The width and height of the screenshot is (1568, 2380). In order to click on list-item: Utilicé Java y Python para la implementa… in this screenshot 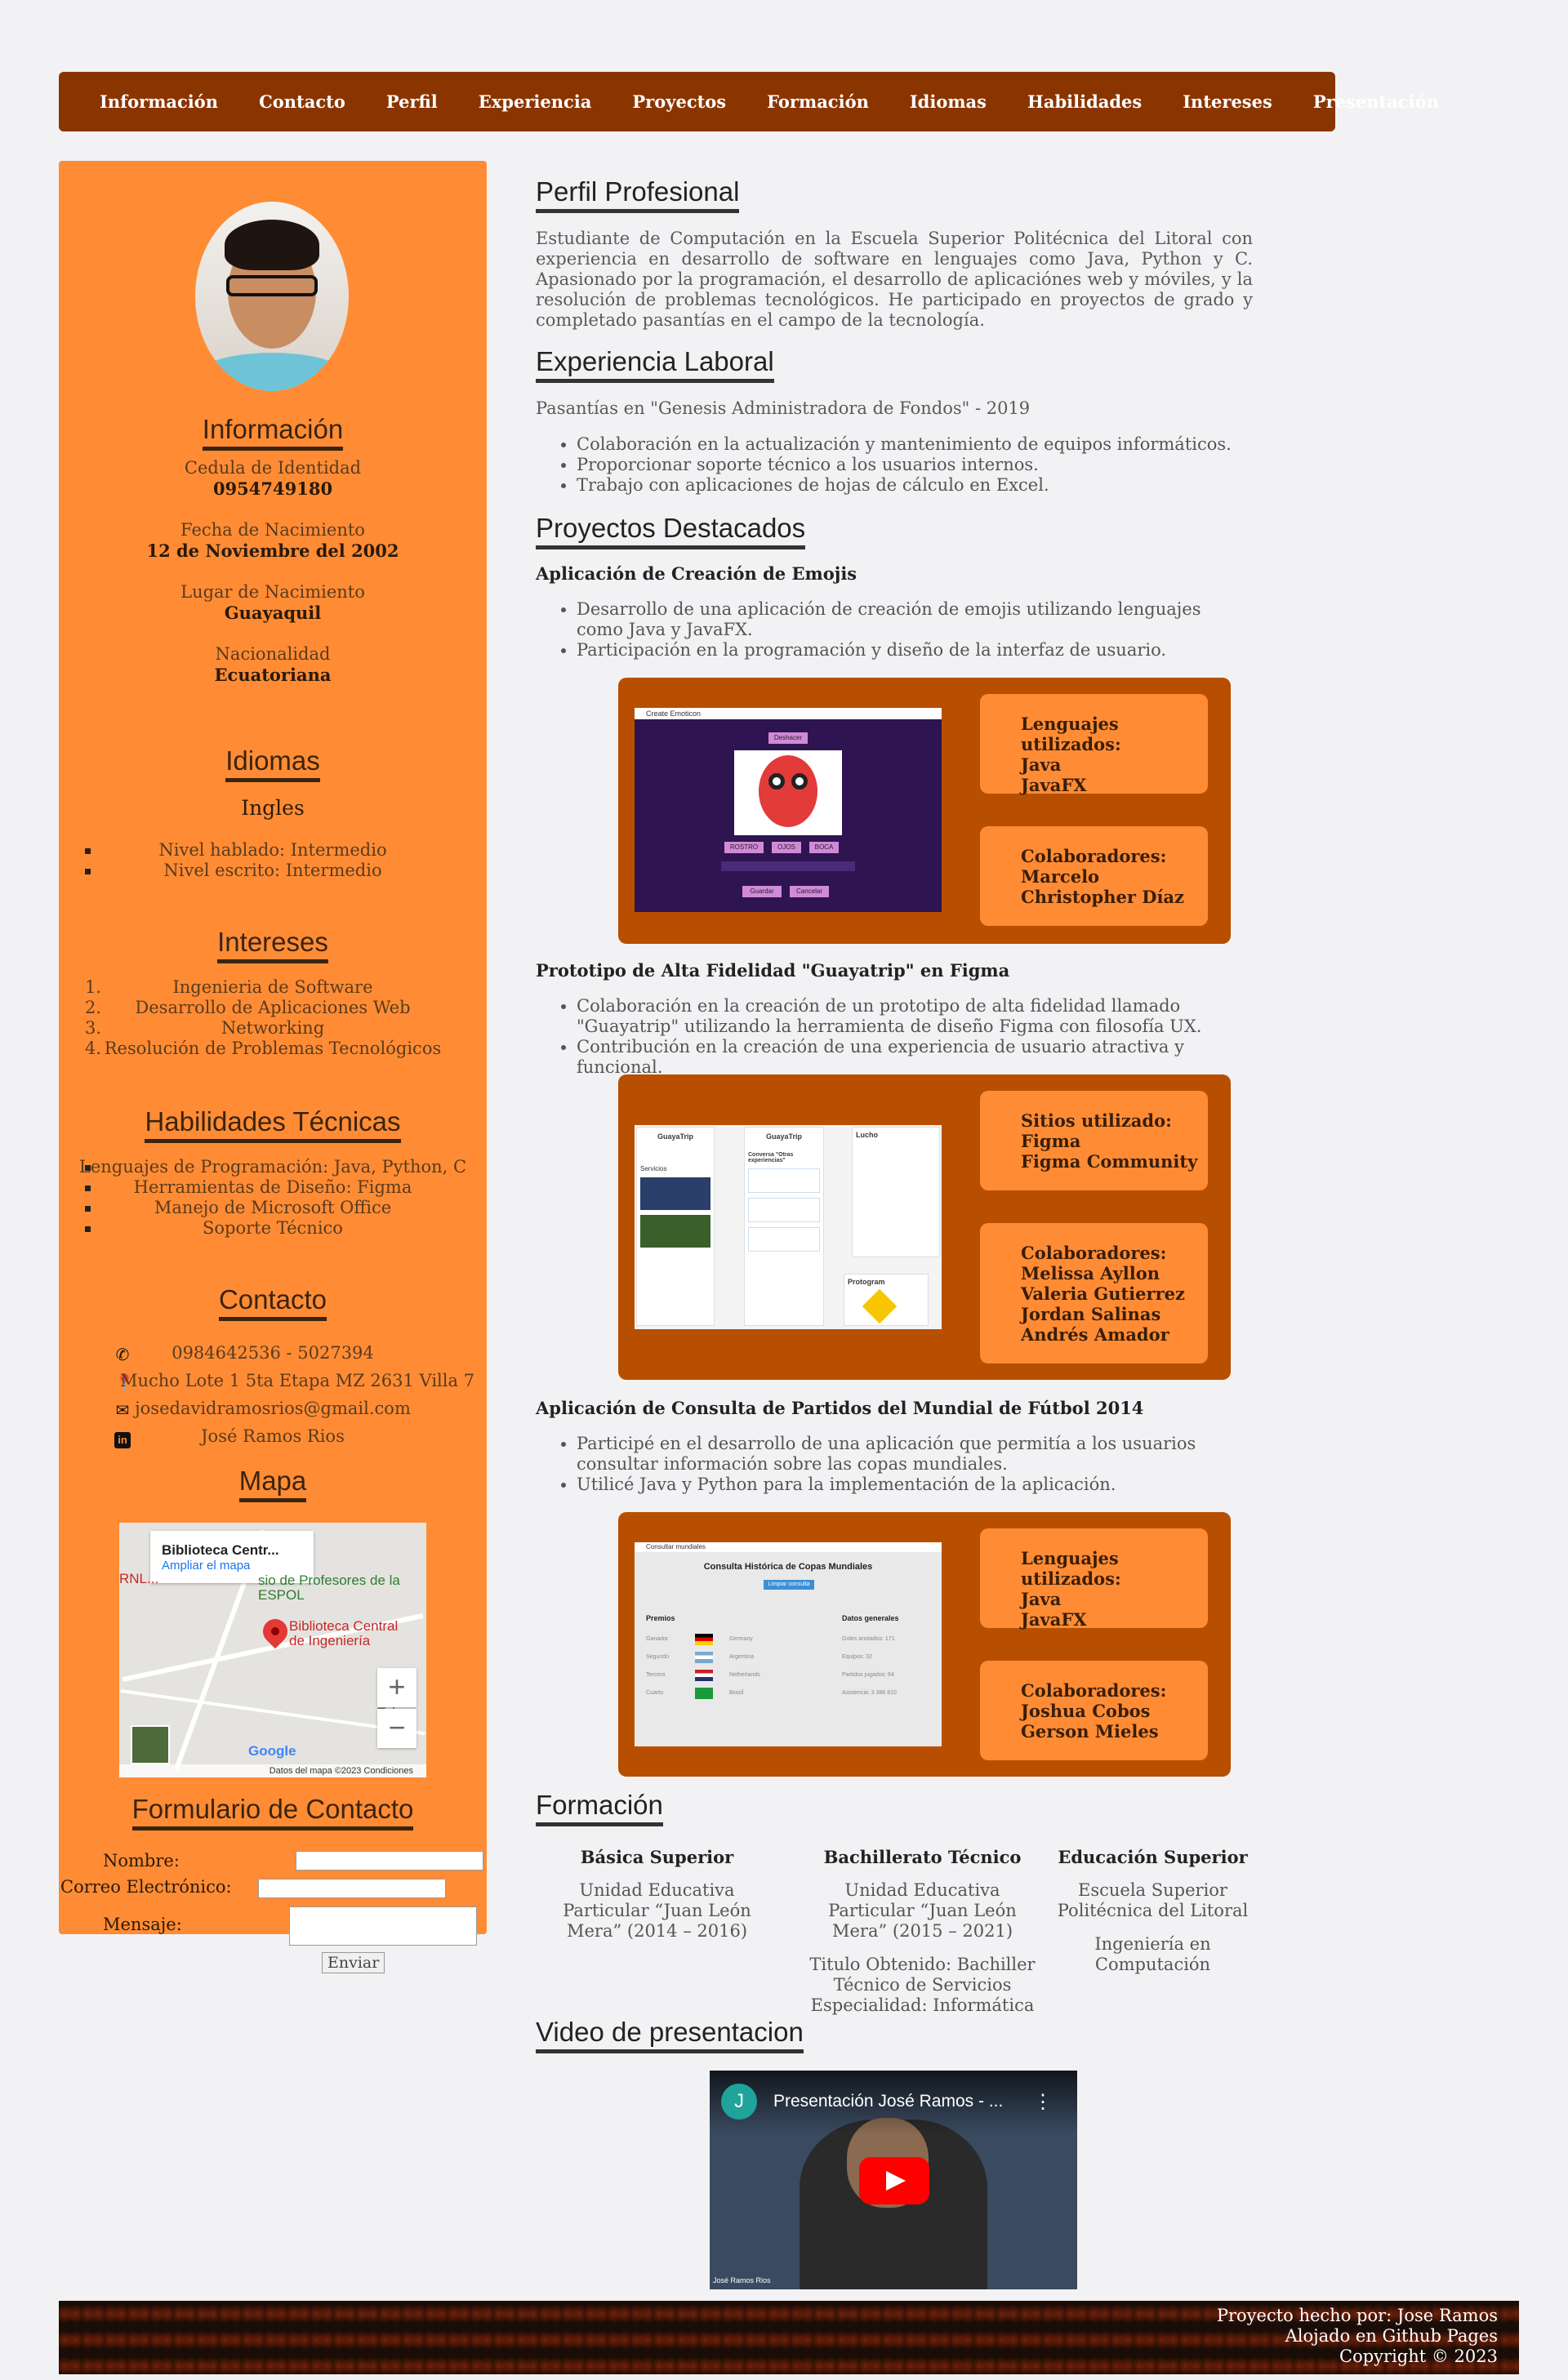, I will do `click(915, 1485)`.